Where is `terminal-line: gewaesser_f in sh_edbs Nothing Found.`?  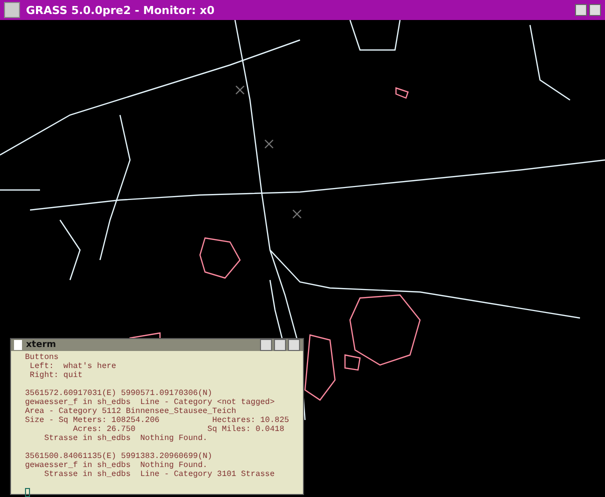 terminal-line: gewaesser_f in sh_edbs Nothing Found. is located at coordinates (116, 465).